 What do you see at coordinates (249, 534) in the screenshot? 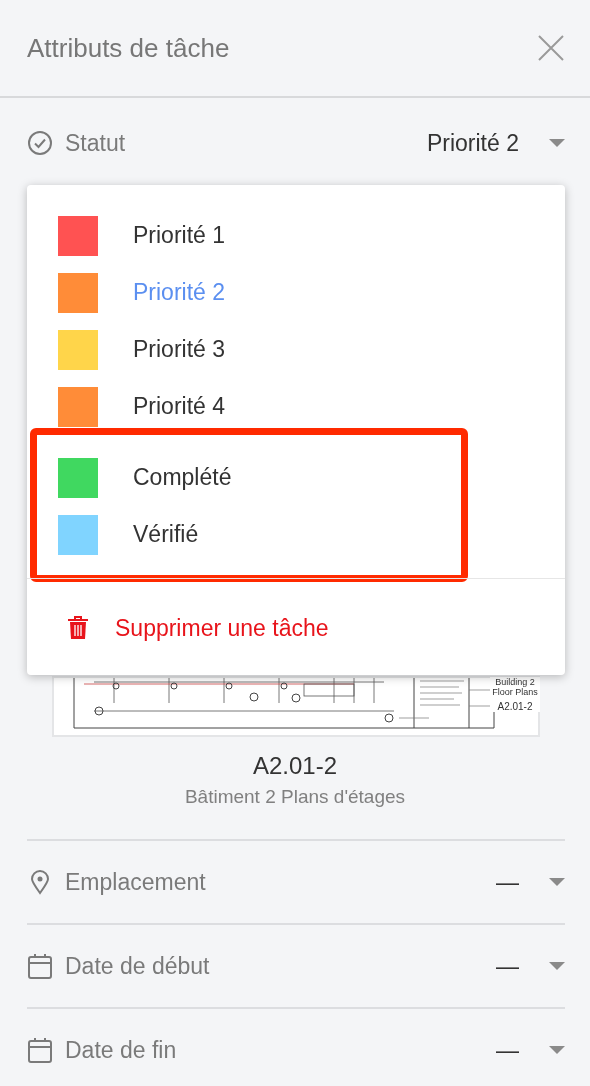
I see `status-option: Vérifié` at bounding box center [249, 534].